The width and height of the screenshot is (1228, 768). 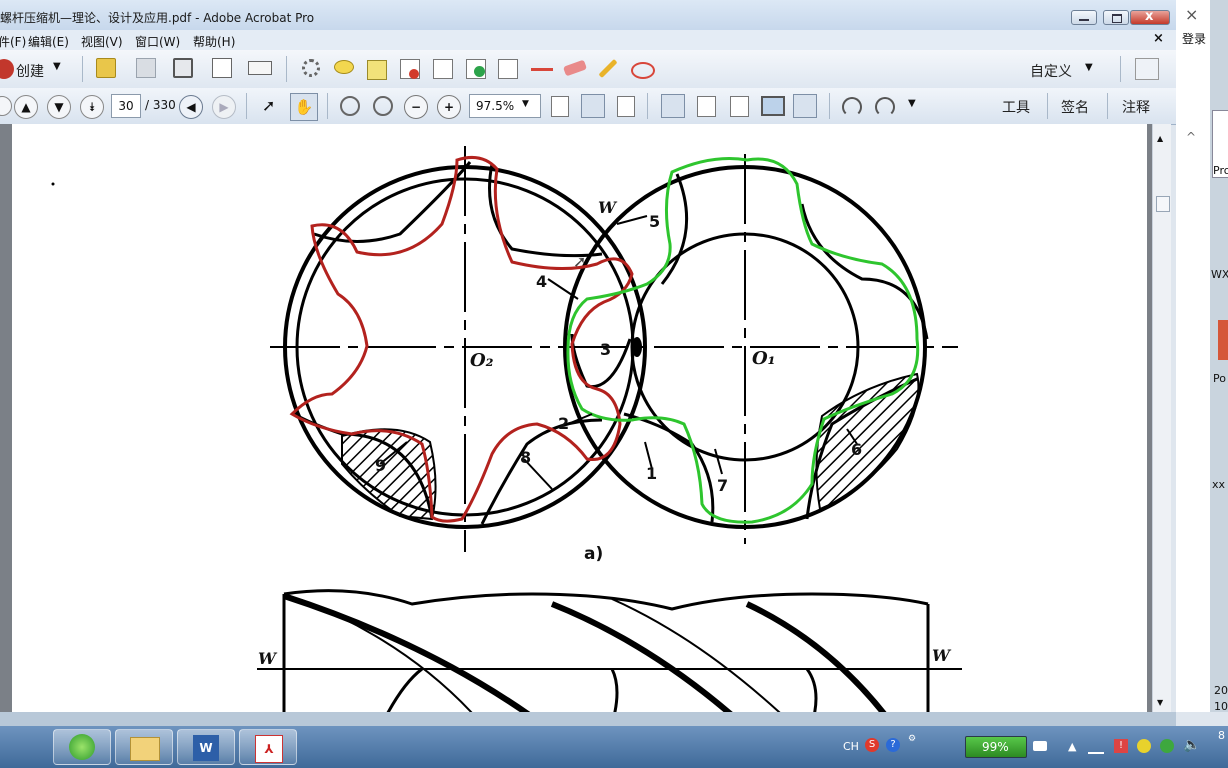 What do you see at coordinates (580, 261) in the screenshot?
I see `mouse-cursor-icon: ➚` at bounding box center [580, 261].